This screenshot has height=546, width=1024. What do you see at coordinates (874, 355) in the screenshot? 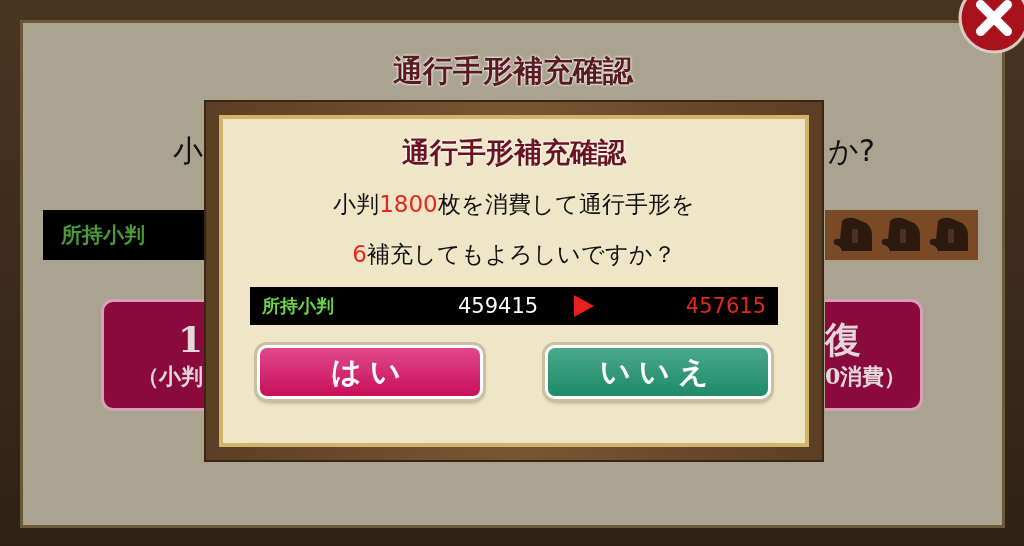
I see `menu-button: 復 0消費）` at bounding box center [874, 355].